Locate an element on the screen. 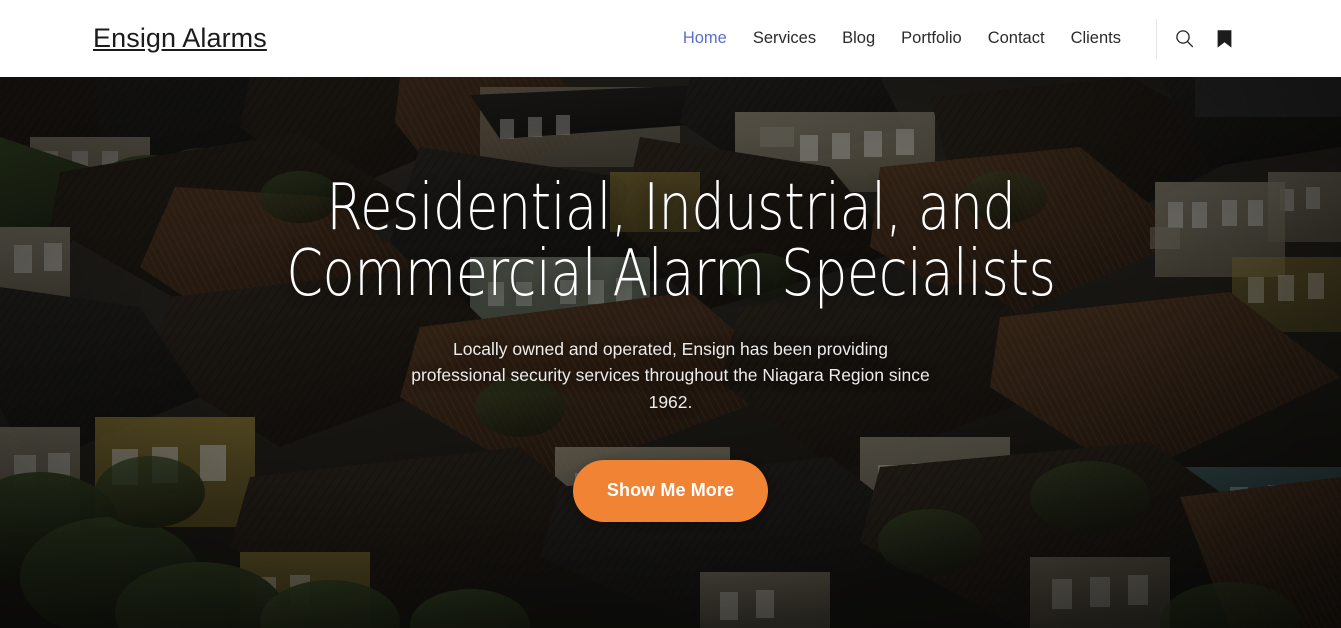 This screenshot has width=1341, height=628. header-icon-group is located at coordinates (1204, 39).